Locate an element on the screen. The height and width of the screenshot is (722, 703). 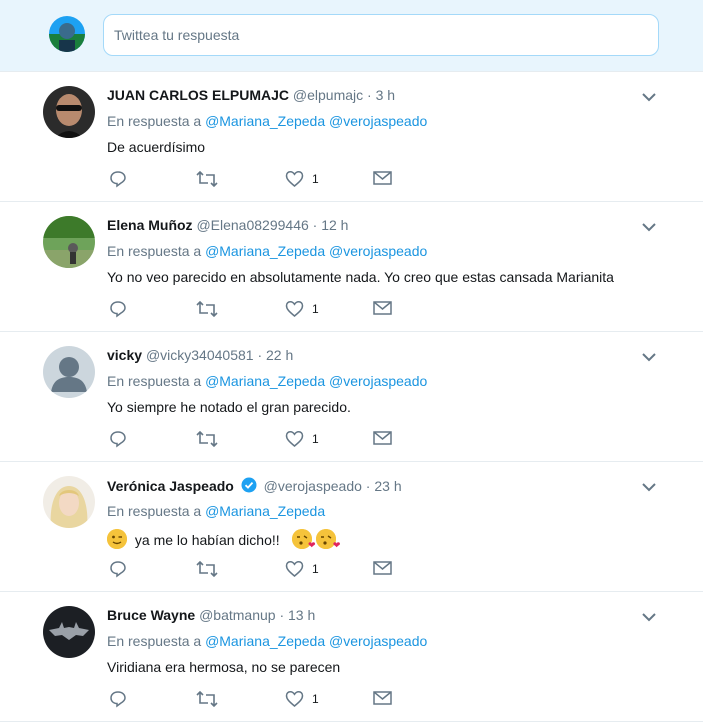
reply-mentions: @Mariana_Zepeda is located at coordinates (265, 511).